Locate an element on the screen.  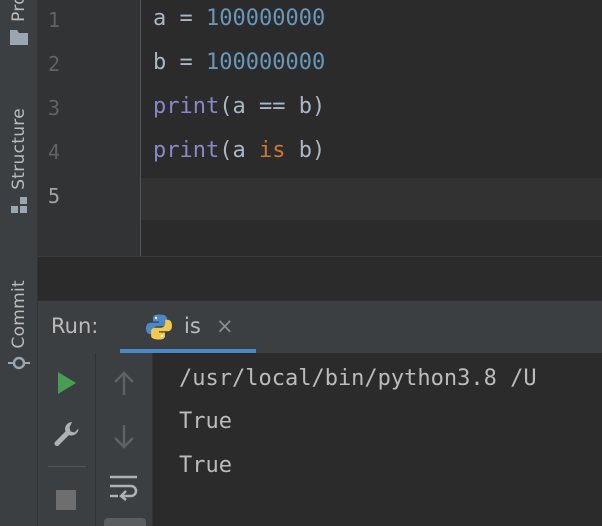
structure-tool-button: Structure is located at coordinates (18, 163).